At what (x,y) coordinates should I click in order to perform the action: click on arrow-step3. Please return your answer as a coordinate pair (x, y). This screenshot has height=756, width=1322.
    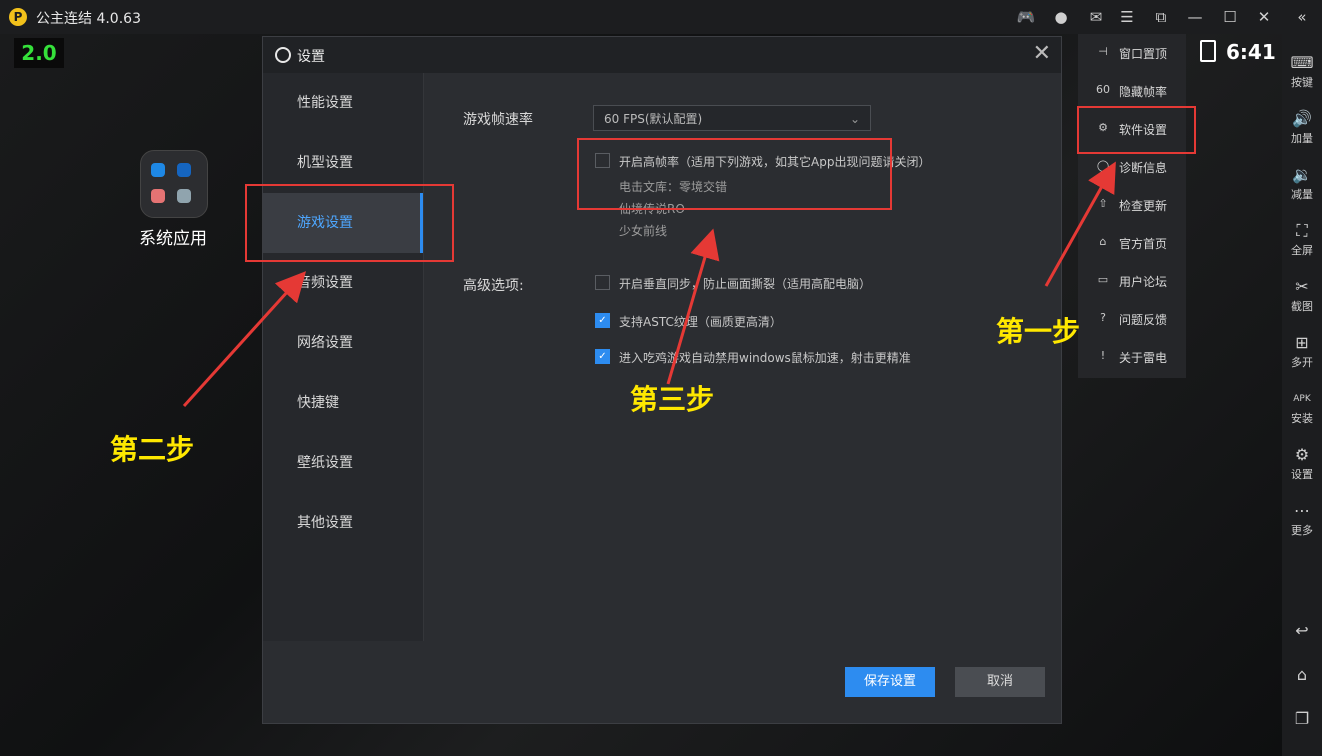
    Looking at the image, I should click on (693, 306).